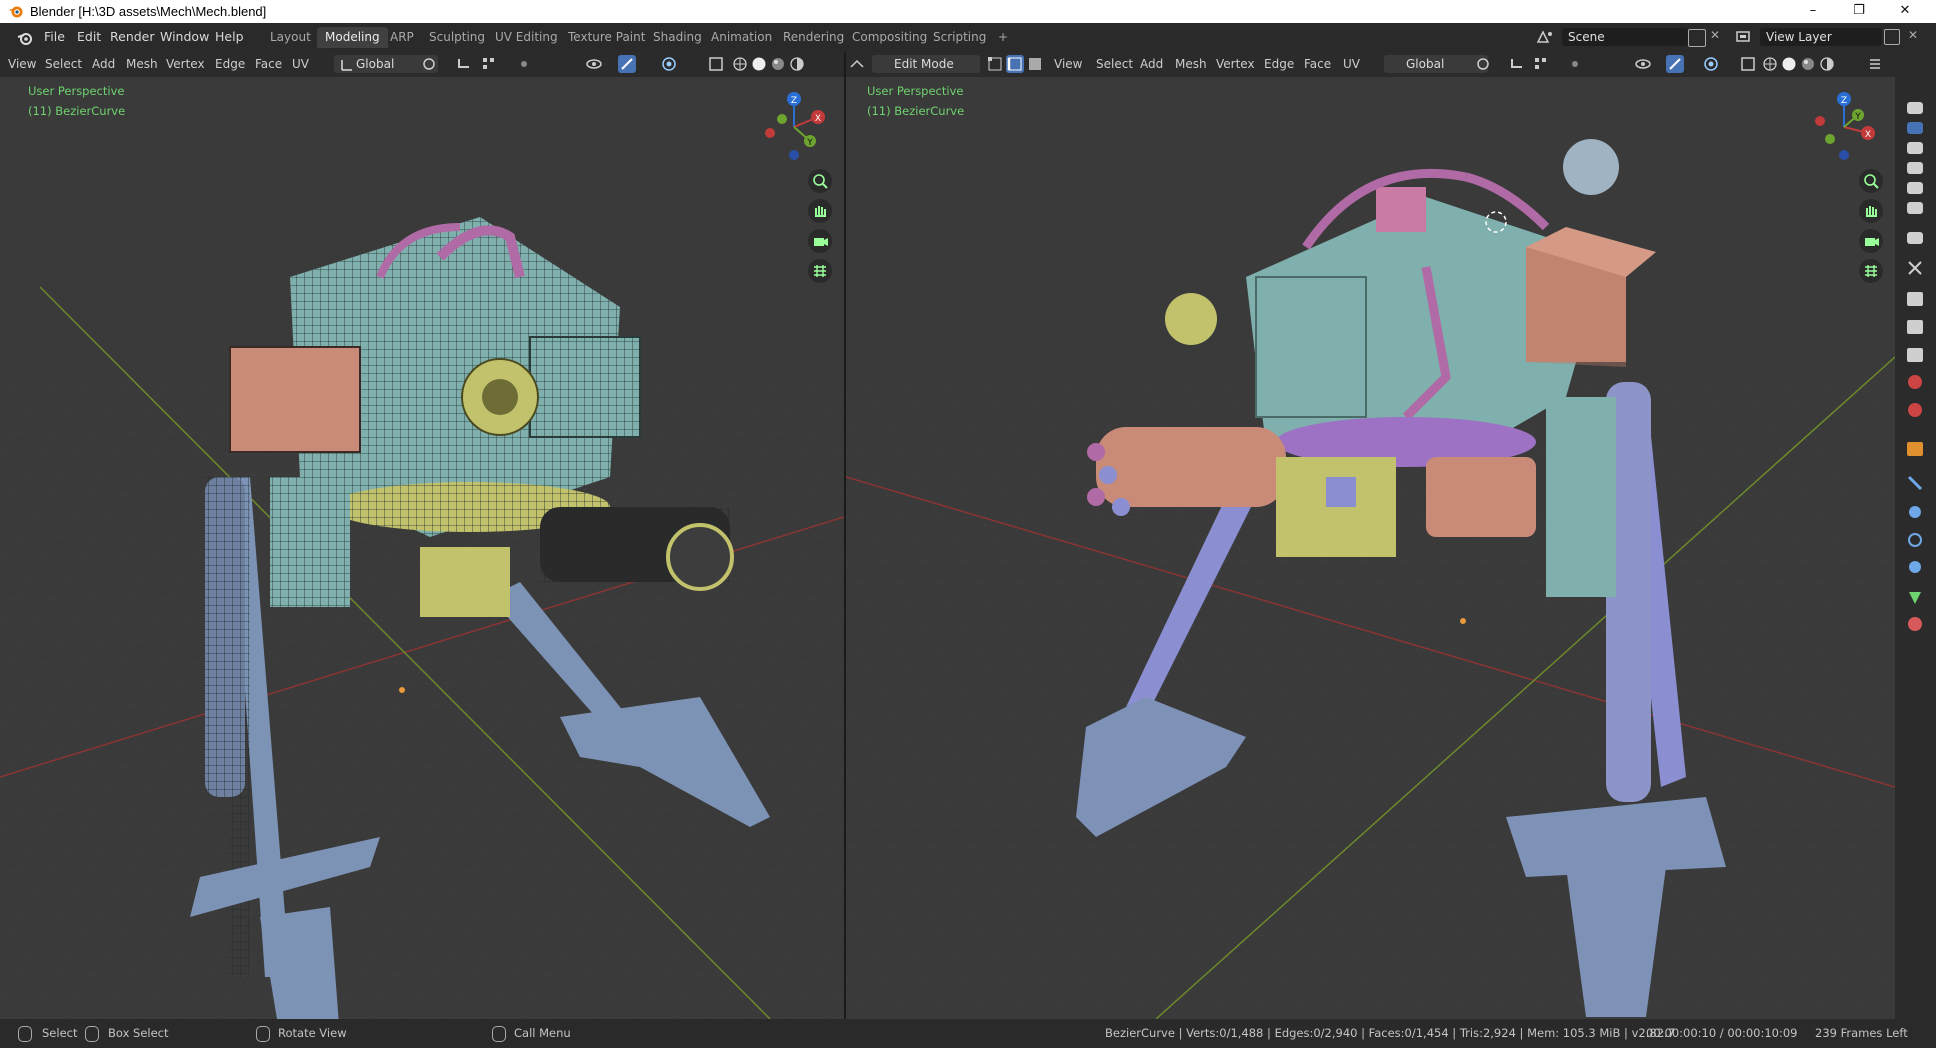  I want to click on right-snap-icon, so click(1517, 64).